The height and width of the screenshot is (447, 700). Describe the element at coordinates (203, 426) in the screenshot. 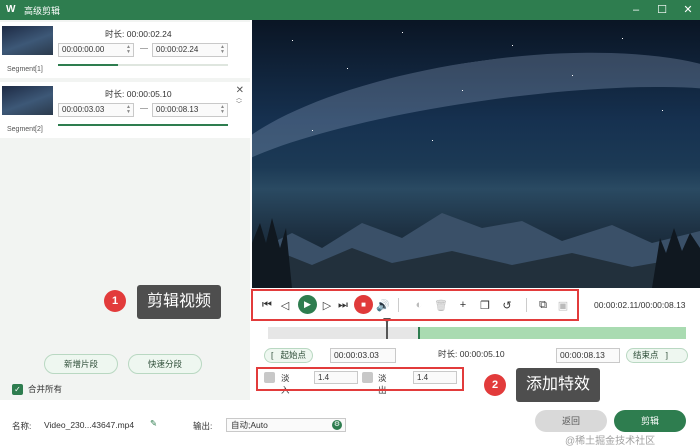

I see `output-label: 输出:` at that location.